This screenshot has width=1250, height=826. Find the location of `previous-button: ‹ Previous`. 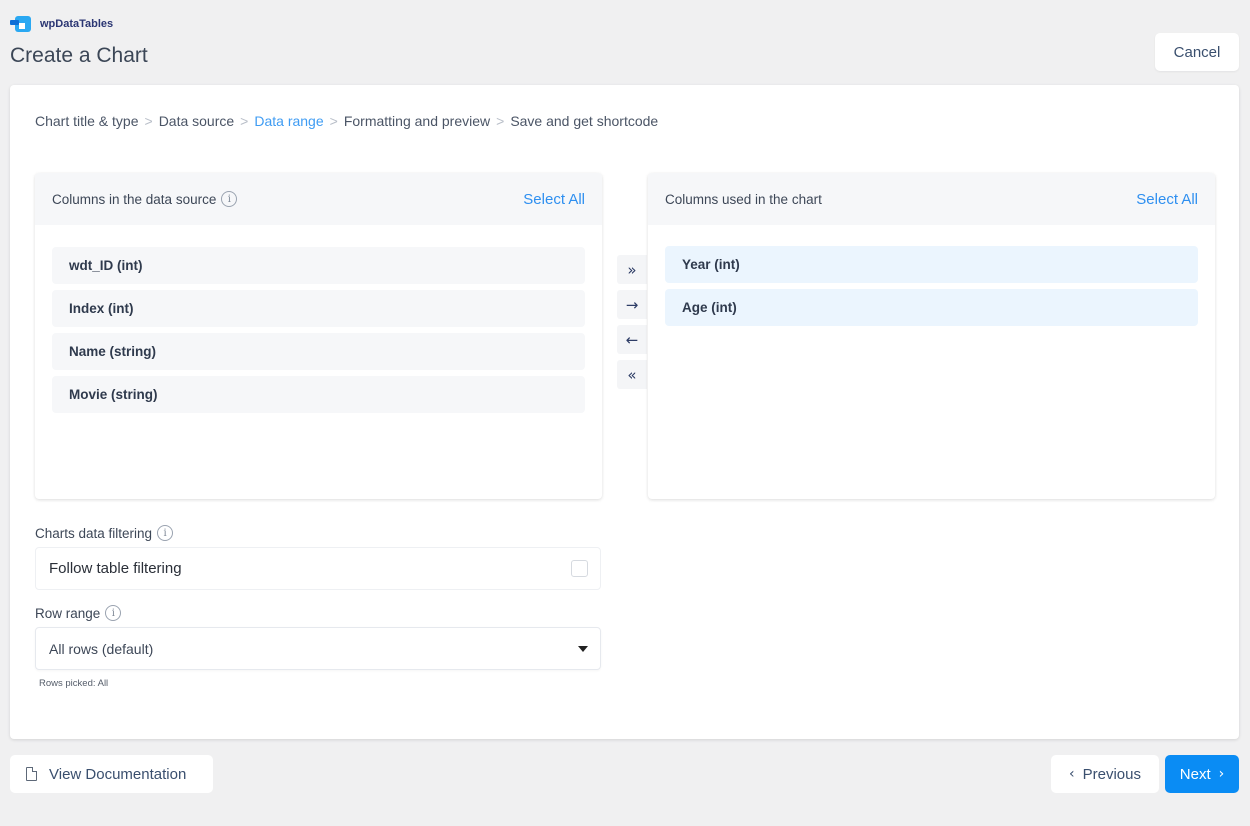

previous-button: ‹ Previous is located at coordinates (1105, 774).